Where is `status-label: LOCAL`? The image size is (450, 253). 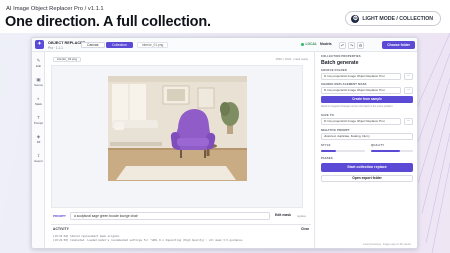 status-label: LOCAL is located at coordinates (311, 44).